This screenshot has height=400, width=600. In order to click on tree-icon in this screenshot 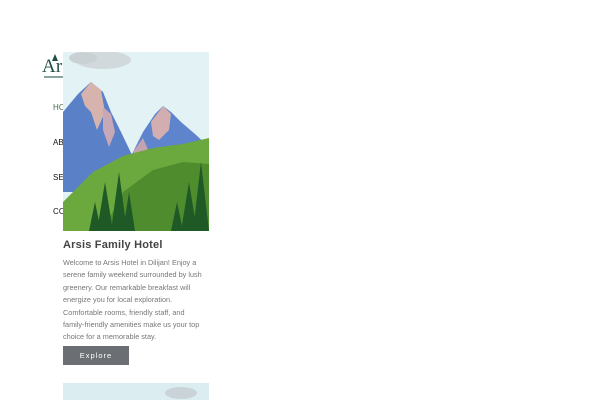, I will do `click(55, 57)`.